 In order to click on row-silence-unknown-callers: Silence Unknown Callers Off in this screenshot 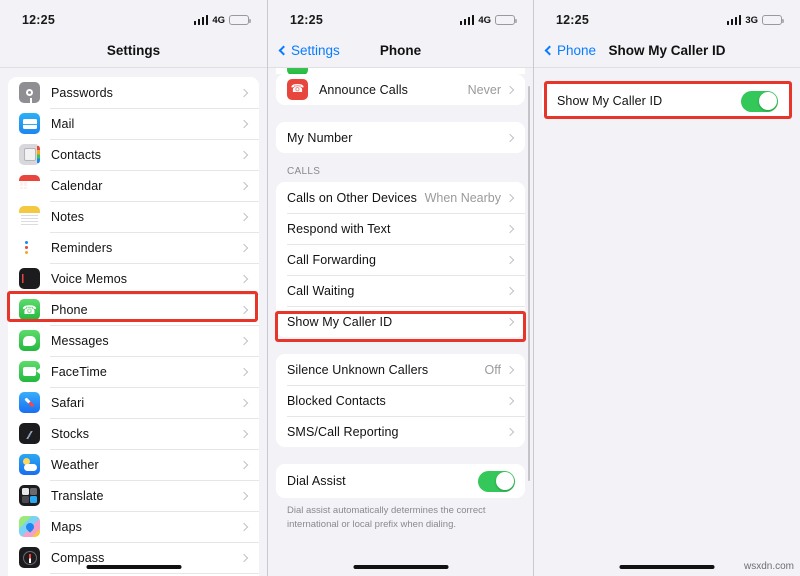, I will do `click(400, 369)`.